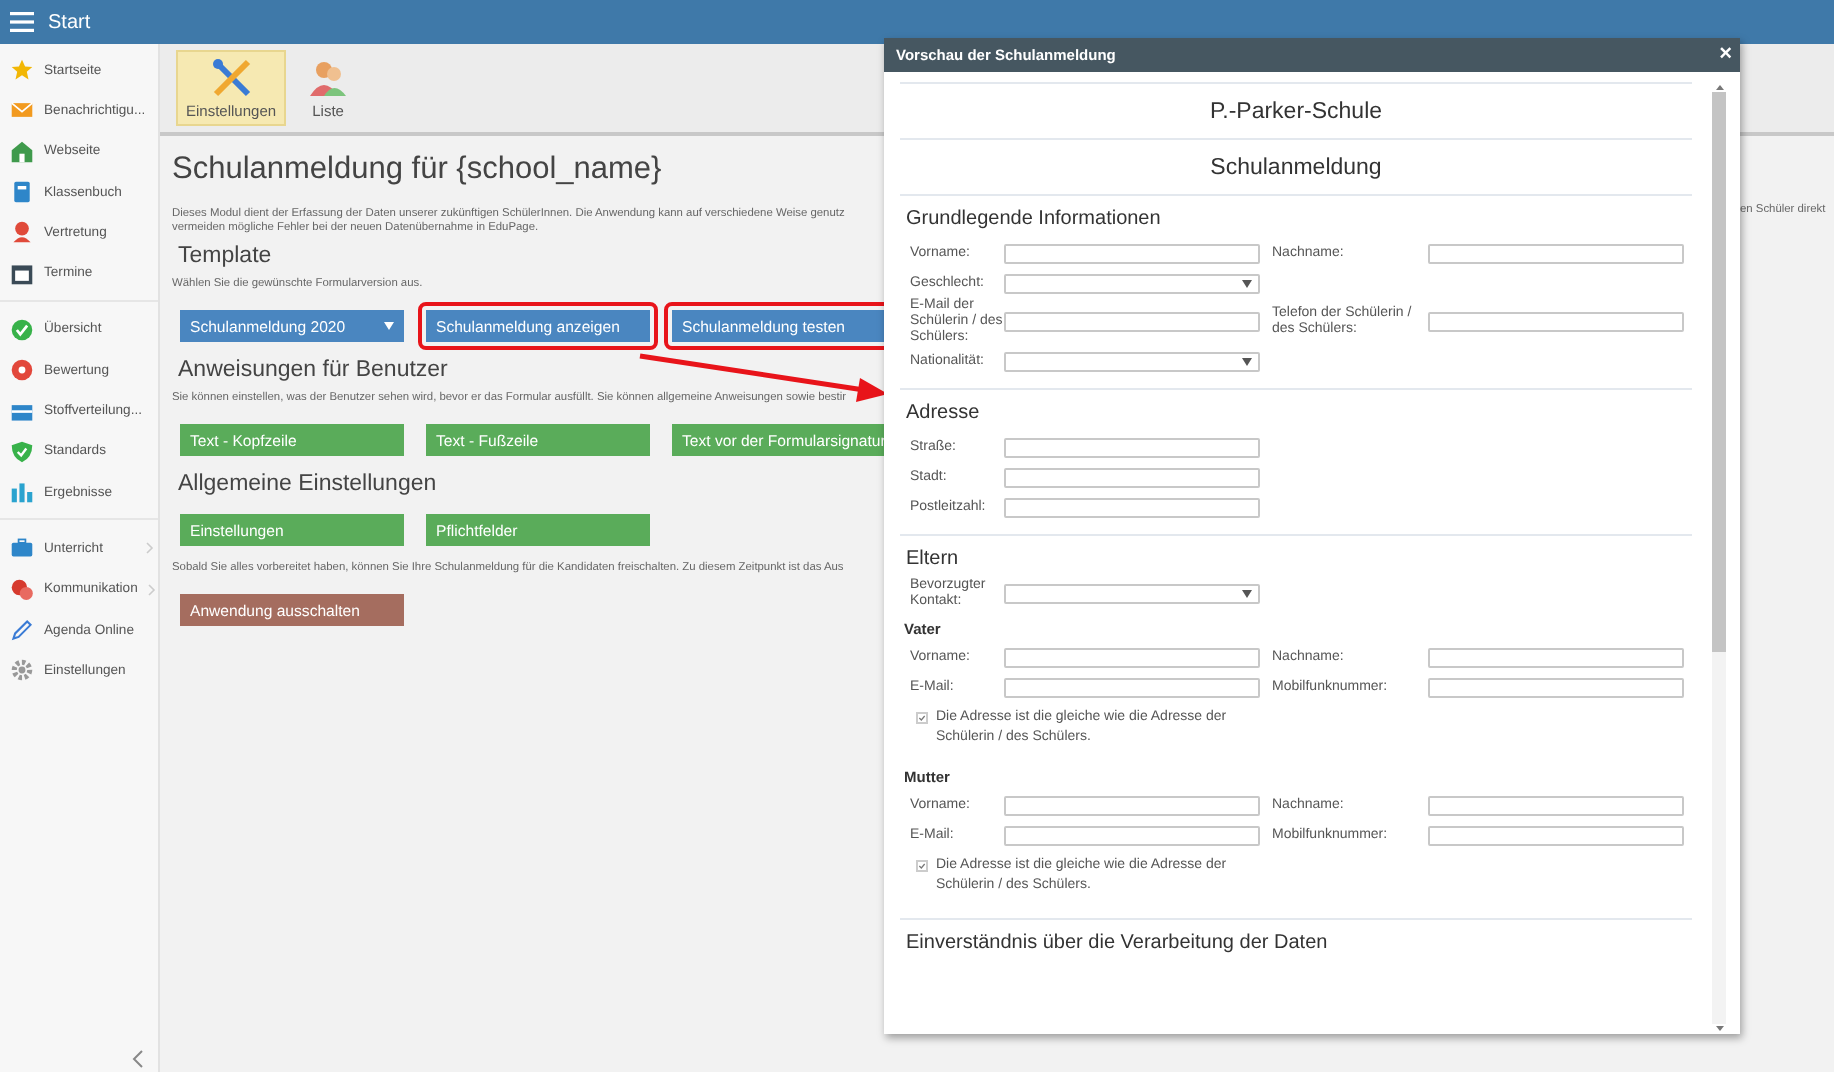 The height and width of the screenshot is (1072, 1834). What do you see at coordinates (22, 192) in the screenshot?
I see `book-icon` at bounding box center [22, 192].